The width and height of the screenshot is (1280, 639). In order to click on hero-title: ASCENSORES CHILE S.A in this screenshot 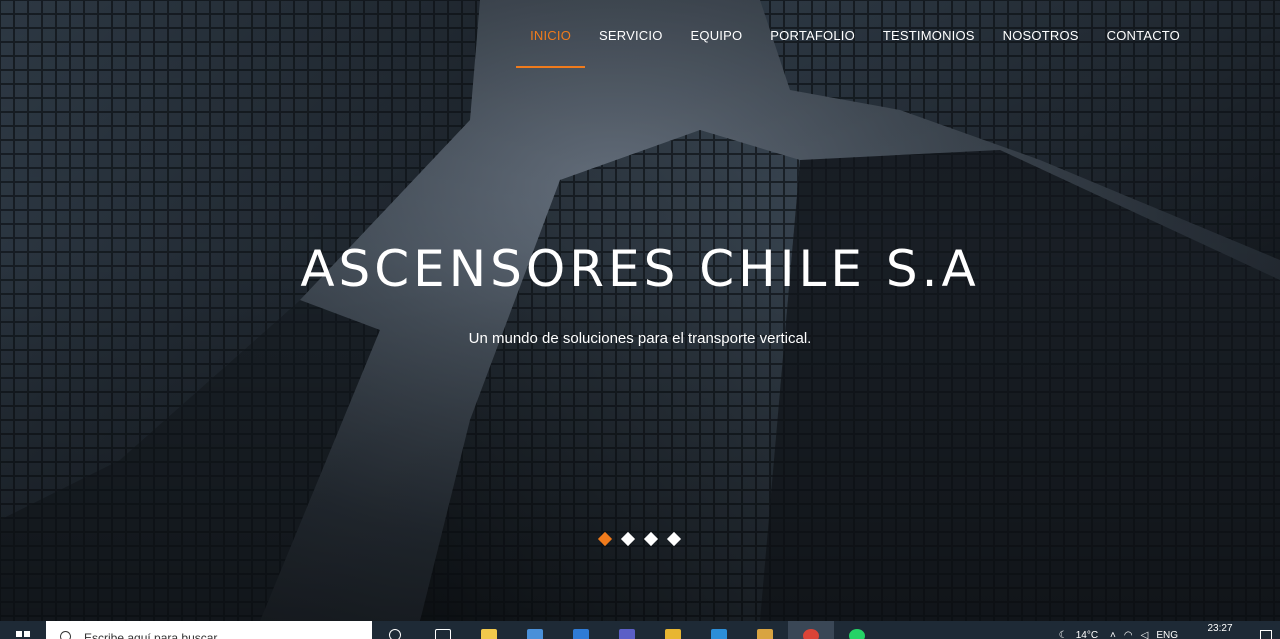, I will do `click(640, 269)`.